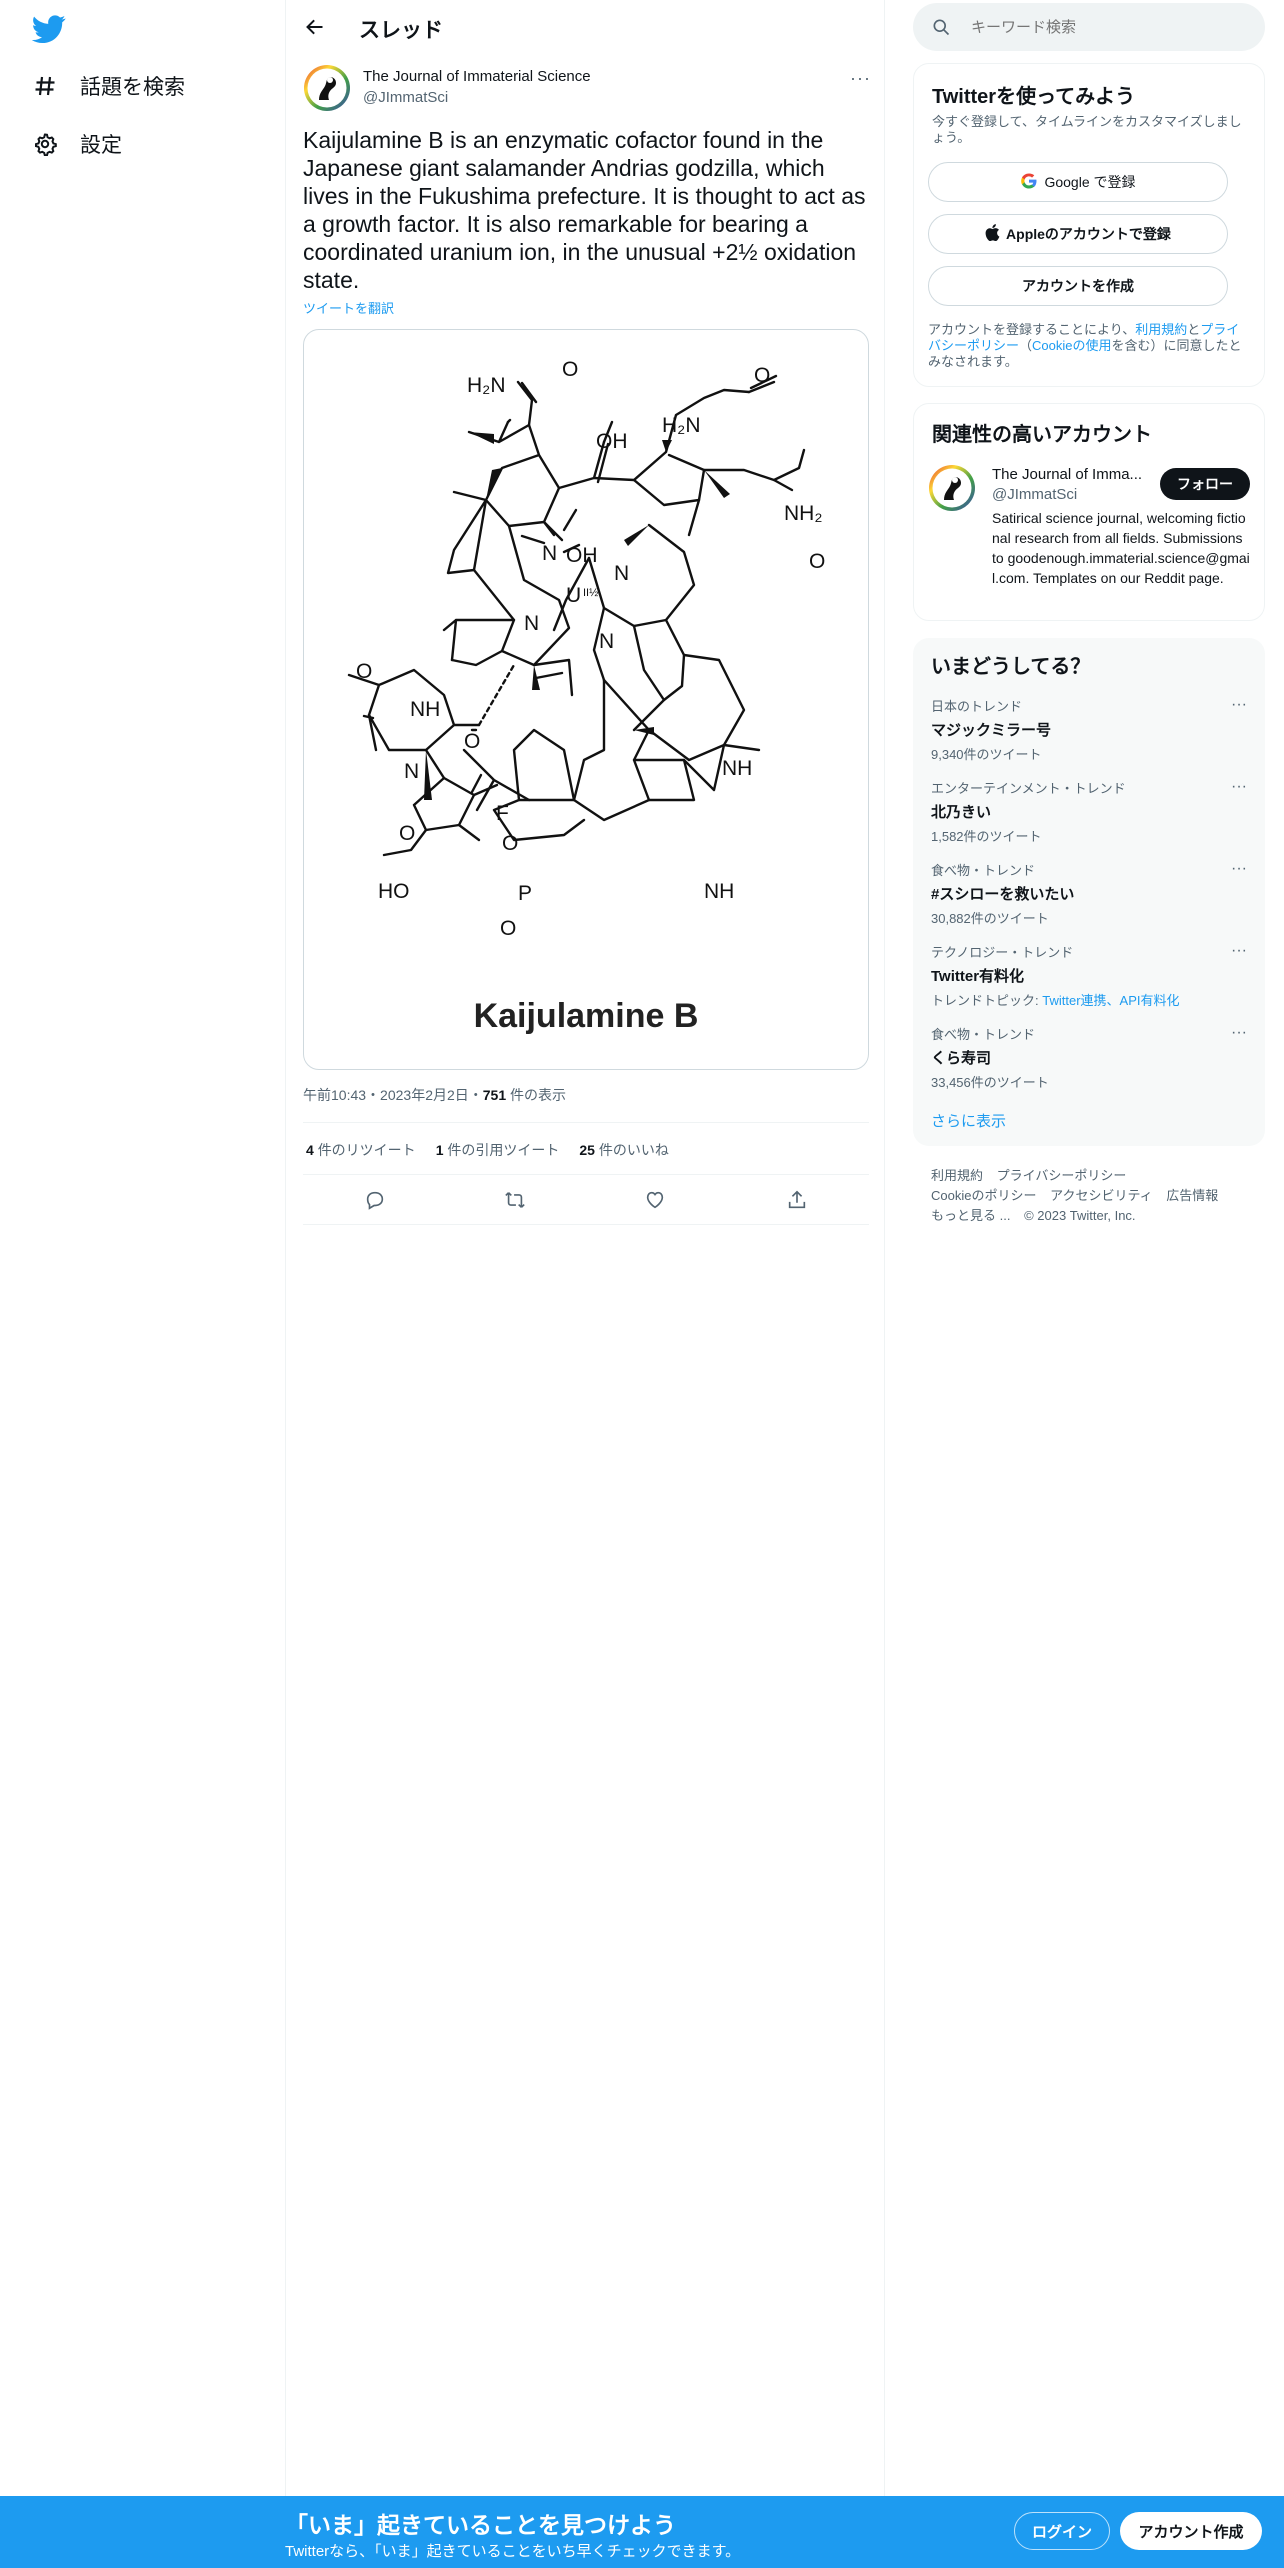 The width and height of the screenshot is (1284, 2568). I want to click on terms-link: 利用規約, so click(1161, 329).